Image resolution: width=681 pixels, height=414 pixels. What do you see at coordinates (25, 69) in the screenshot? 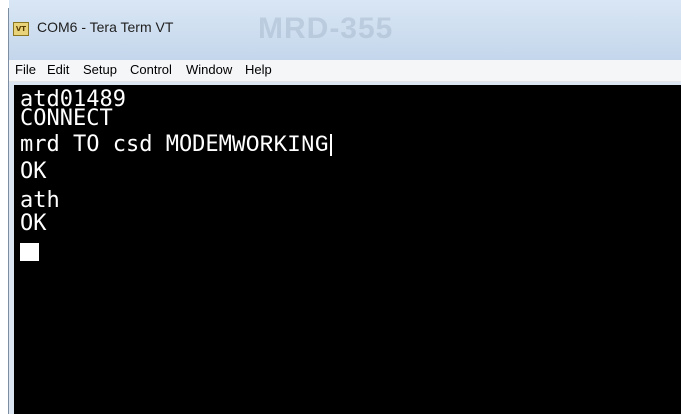
I see `menu-file: File` at bounding box center [25, 69].